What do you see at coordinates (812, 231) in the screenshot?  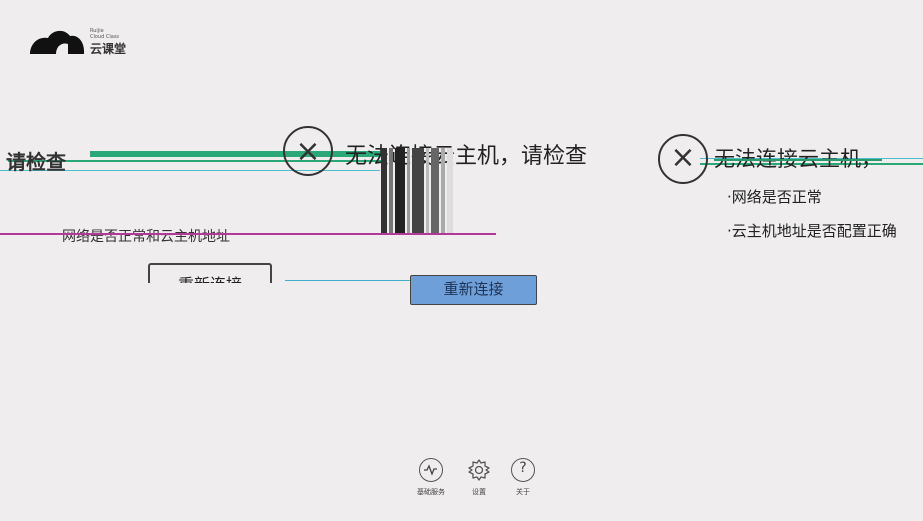 I see `check-item: ·云主机地址是否配置正确` at bounding box center [812, 231].